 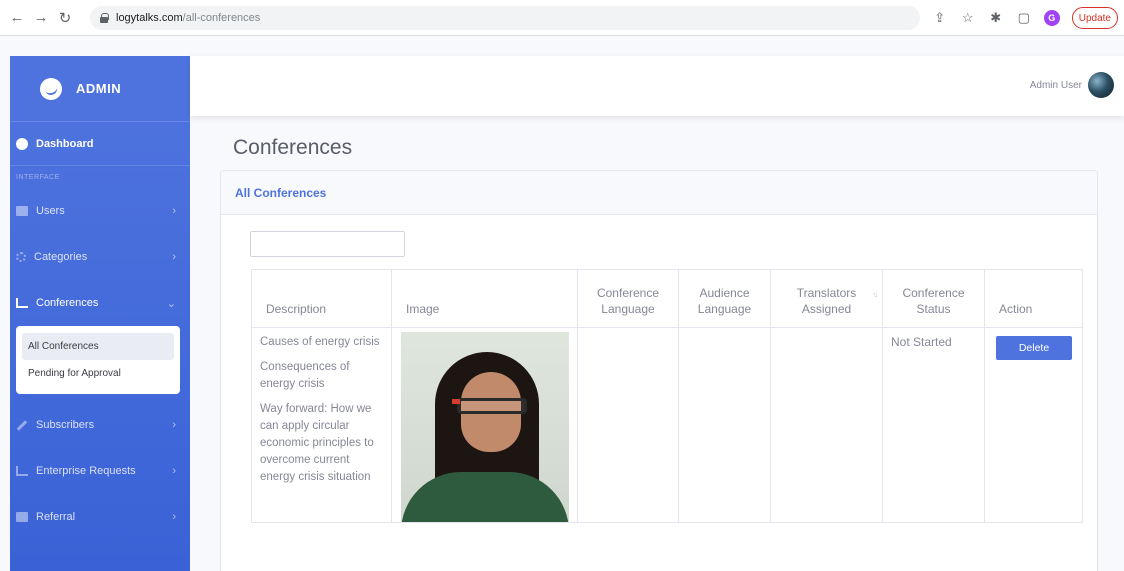 What do you see at coordinates (505, 18) in the screenshot?
I see `address-bar: logytalks.com/all-conferences` at bounding box center [505, 18].